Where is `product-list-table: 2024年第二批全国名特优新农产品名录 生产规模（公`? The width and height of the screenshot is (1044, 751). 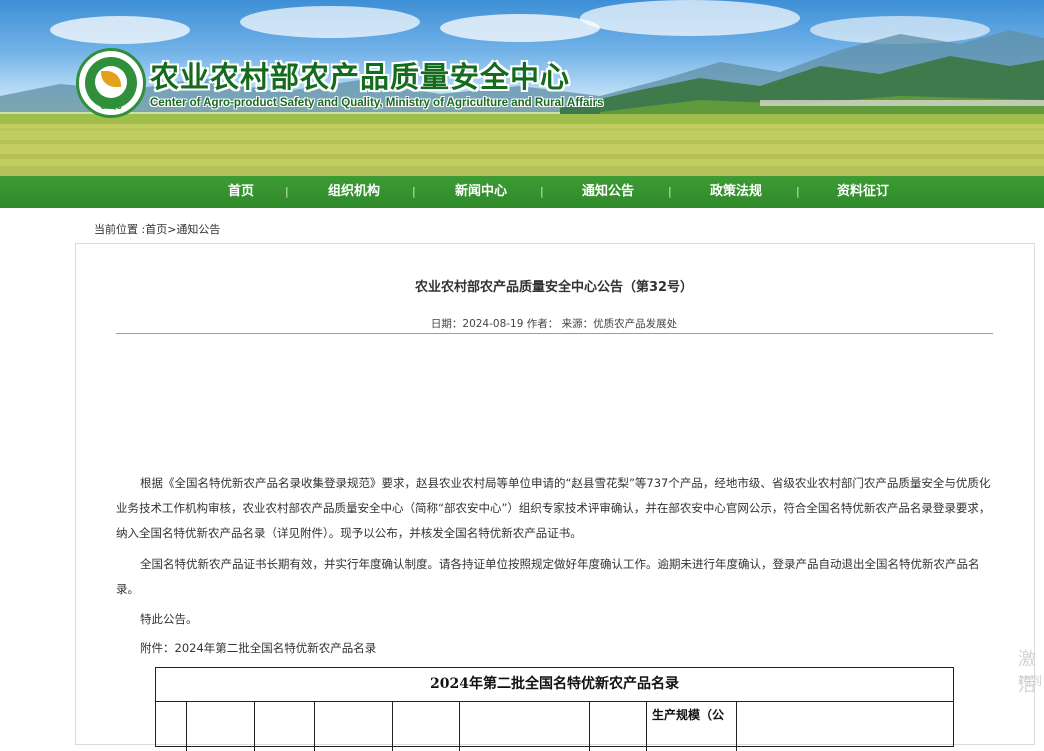 product-list-table: 2024年第二批全国名特优新农产品名录 生产规模（公 is located at coordinates (554, 709).